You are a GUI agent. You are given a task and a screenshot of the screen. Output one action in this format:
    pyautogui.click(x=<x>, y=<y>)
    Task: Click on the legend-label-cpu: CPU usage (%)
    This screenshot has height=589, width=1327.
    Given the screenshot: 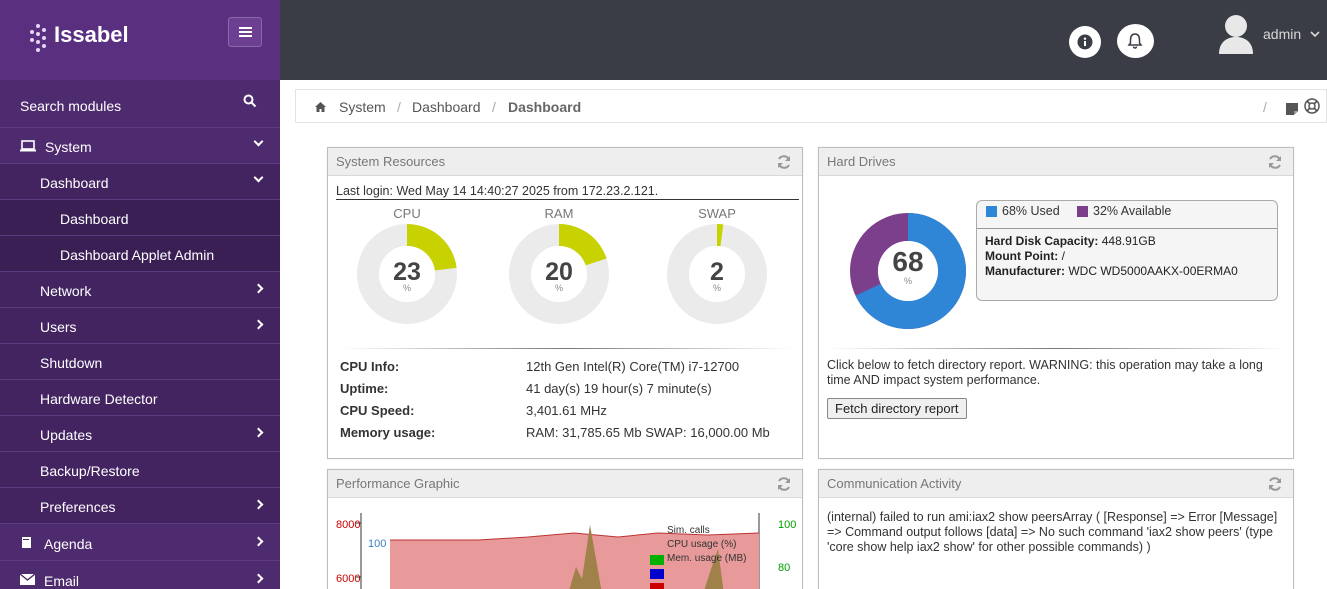 What is the action you would take?
    pyautogui.click(x=702, y=544)
    